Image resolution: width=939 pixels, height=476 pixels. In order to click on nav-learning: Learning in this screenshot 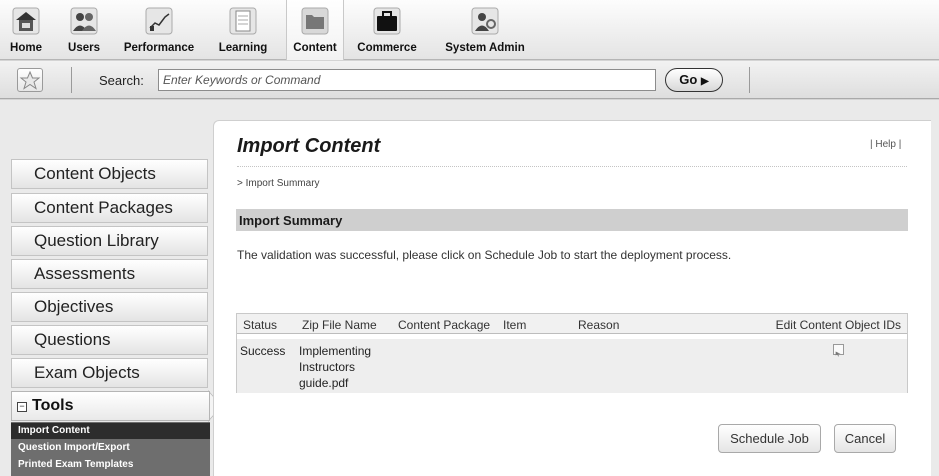, I will do `click(243, 30)`.